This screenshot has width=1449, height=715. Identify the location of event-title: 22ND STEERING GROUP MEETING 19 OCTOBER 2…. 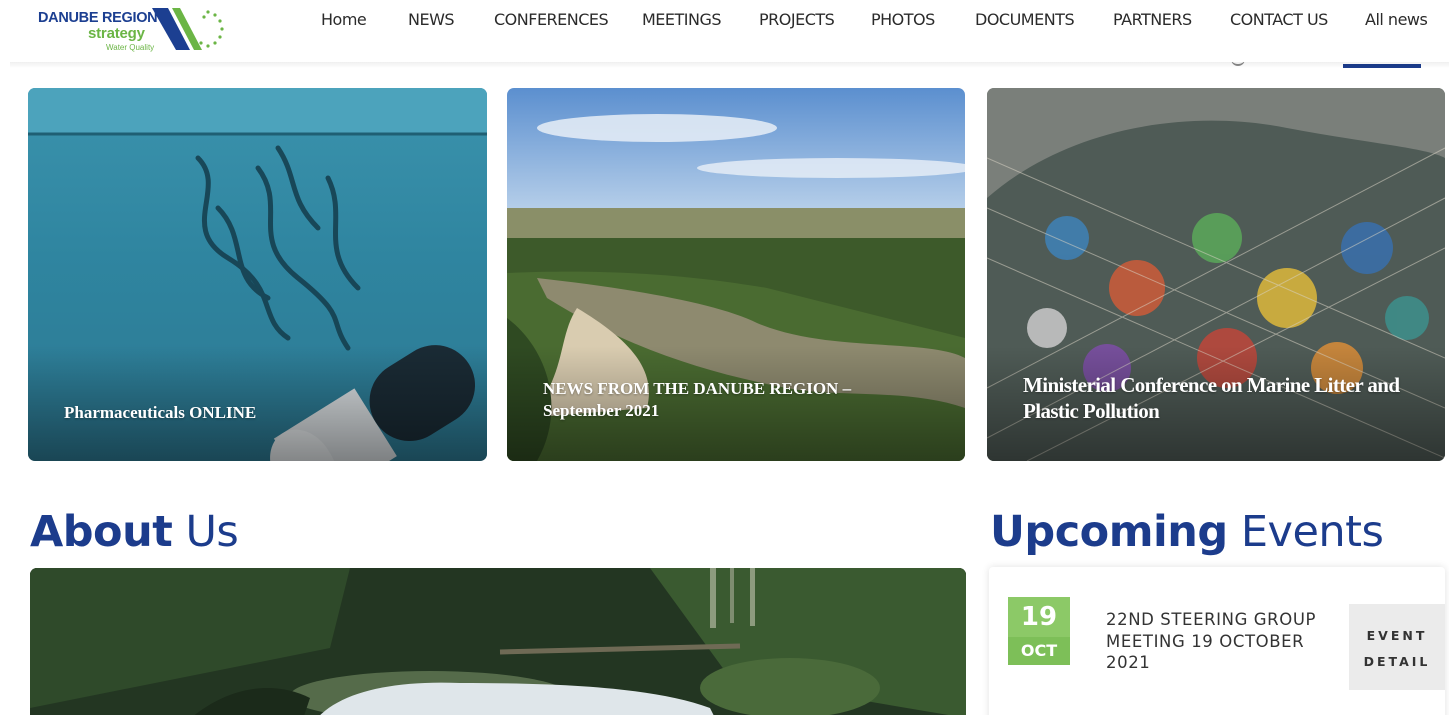
(1216, 641).